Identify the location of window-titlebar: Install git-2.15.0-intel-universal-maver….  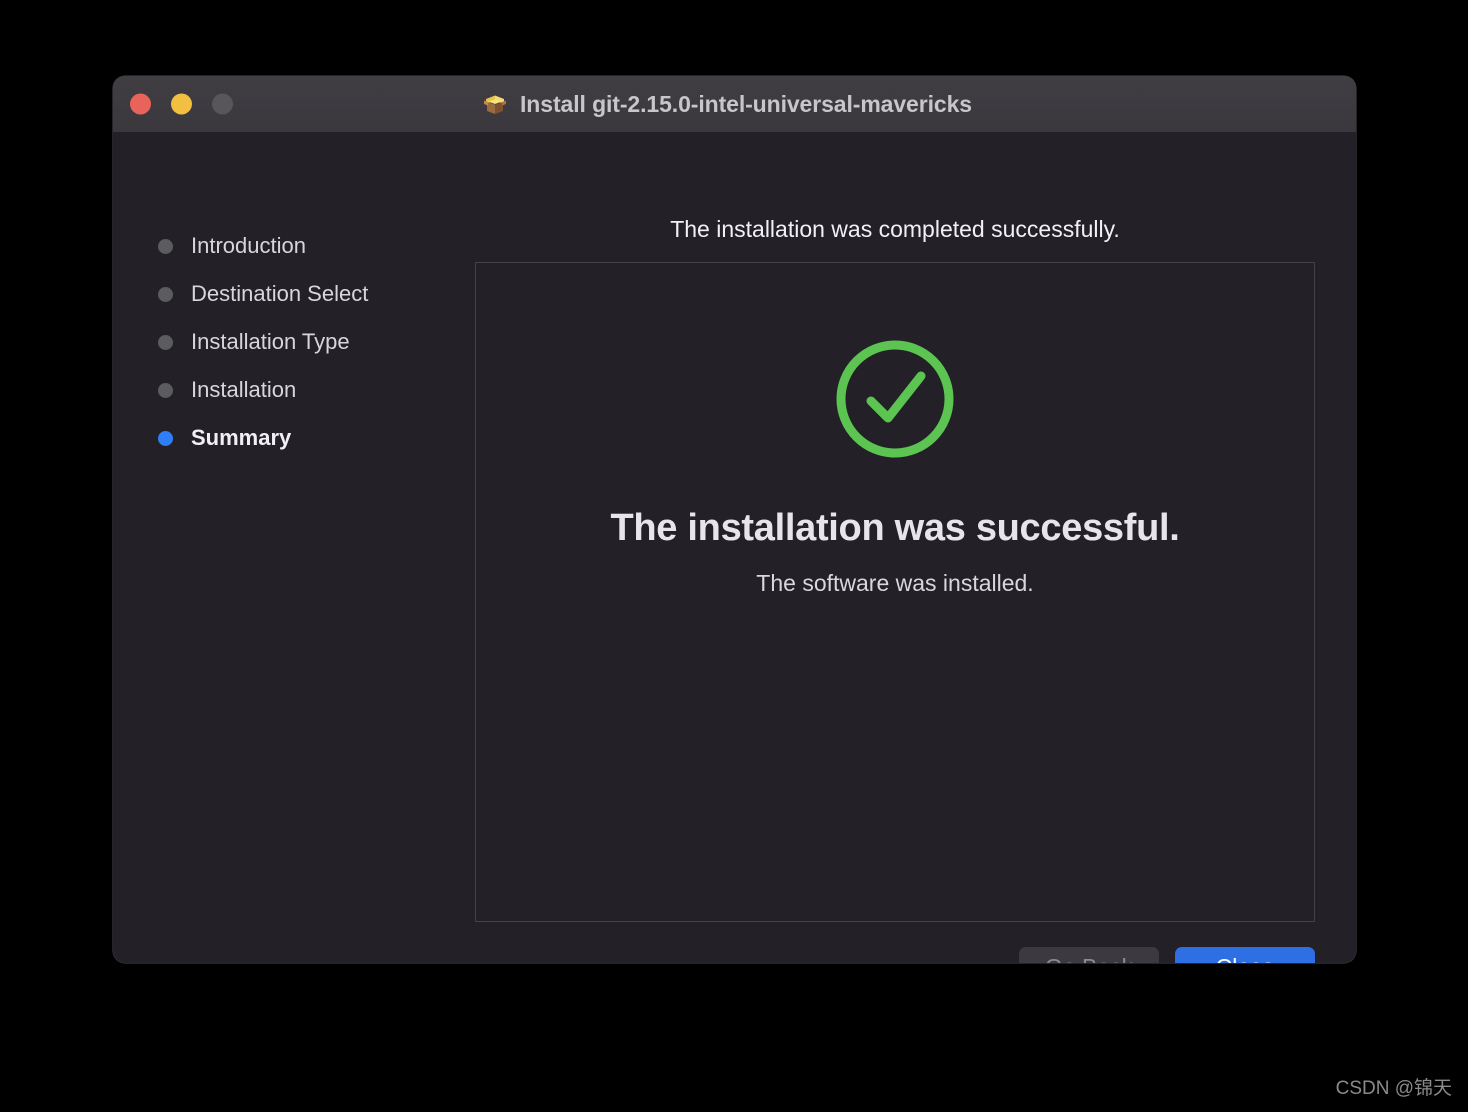
(734, 104).